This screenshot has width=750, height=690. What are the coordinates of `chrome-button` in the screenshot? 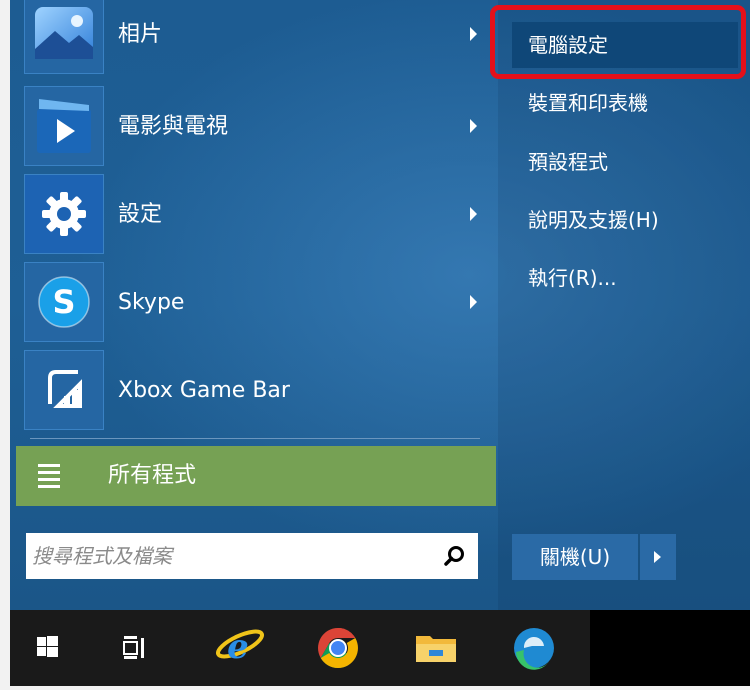 It's located at (338, 648).